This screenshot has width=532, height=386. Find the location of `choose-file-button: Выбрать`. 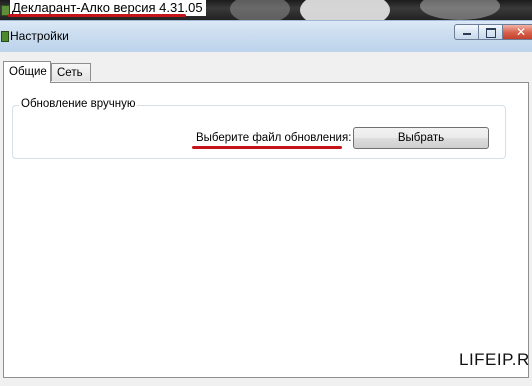

choose-file-button: Выбрать is located at coordinates (421, 138).